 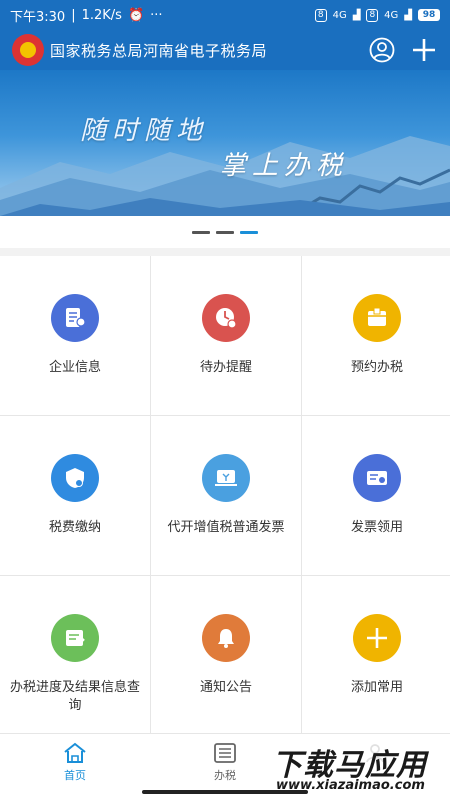 I want to click on grid-item-label: 办税进度及结果信息查询, so click(x=74, y=696).